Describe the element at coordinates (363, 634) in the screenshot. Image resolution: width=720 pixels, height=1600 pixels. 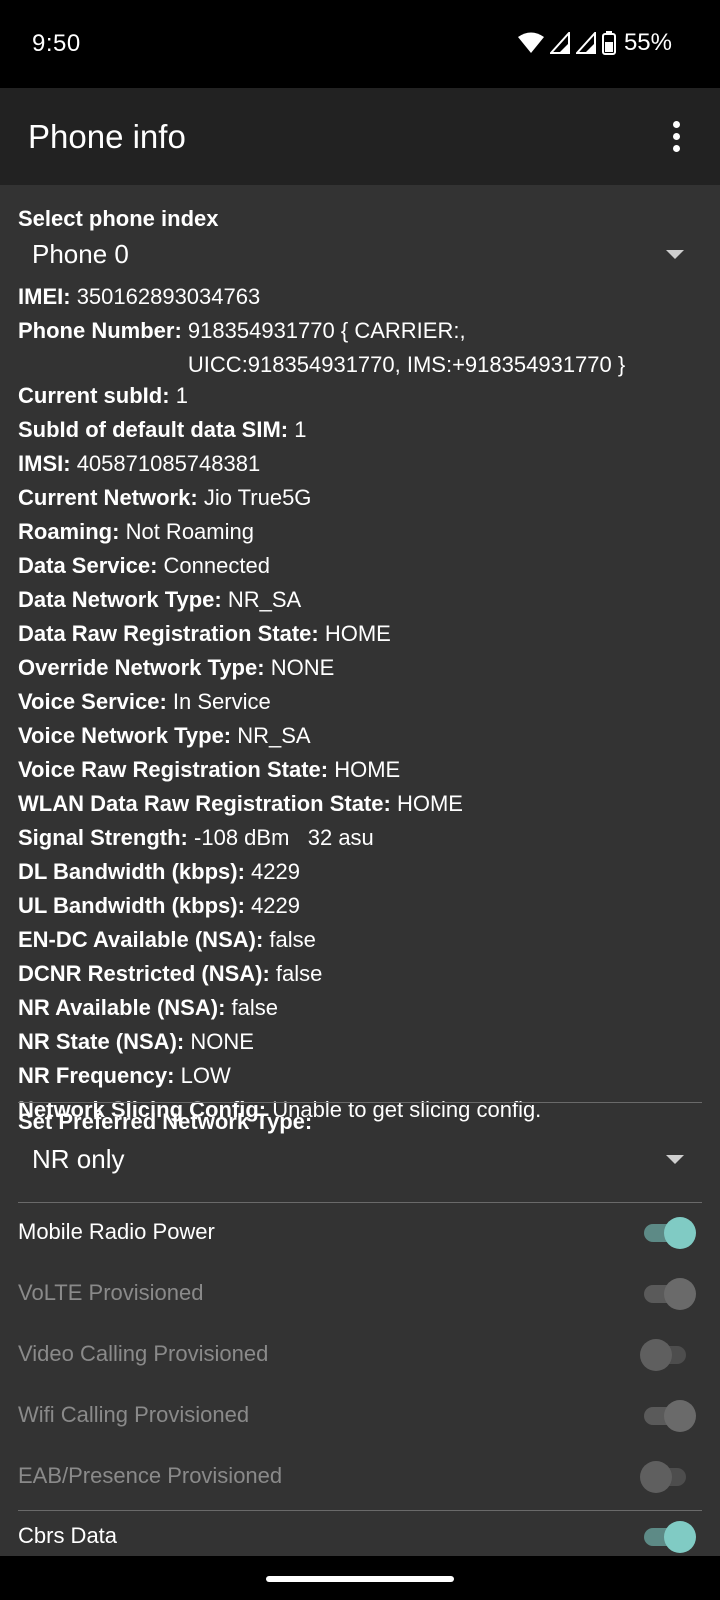
I see `info-row-data-raw-registration: Data Raw Registration State: HOME` at that location.